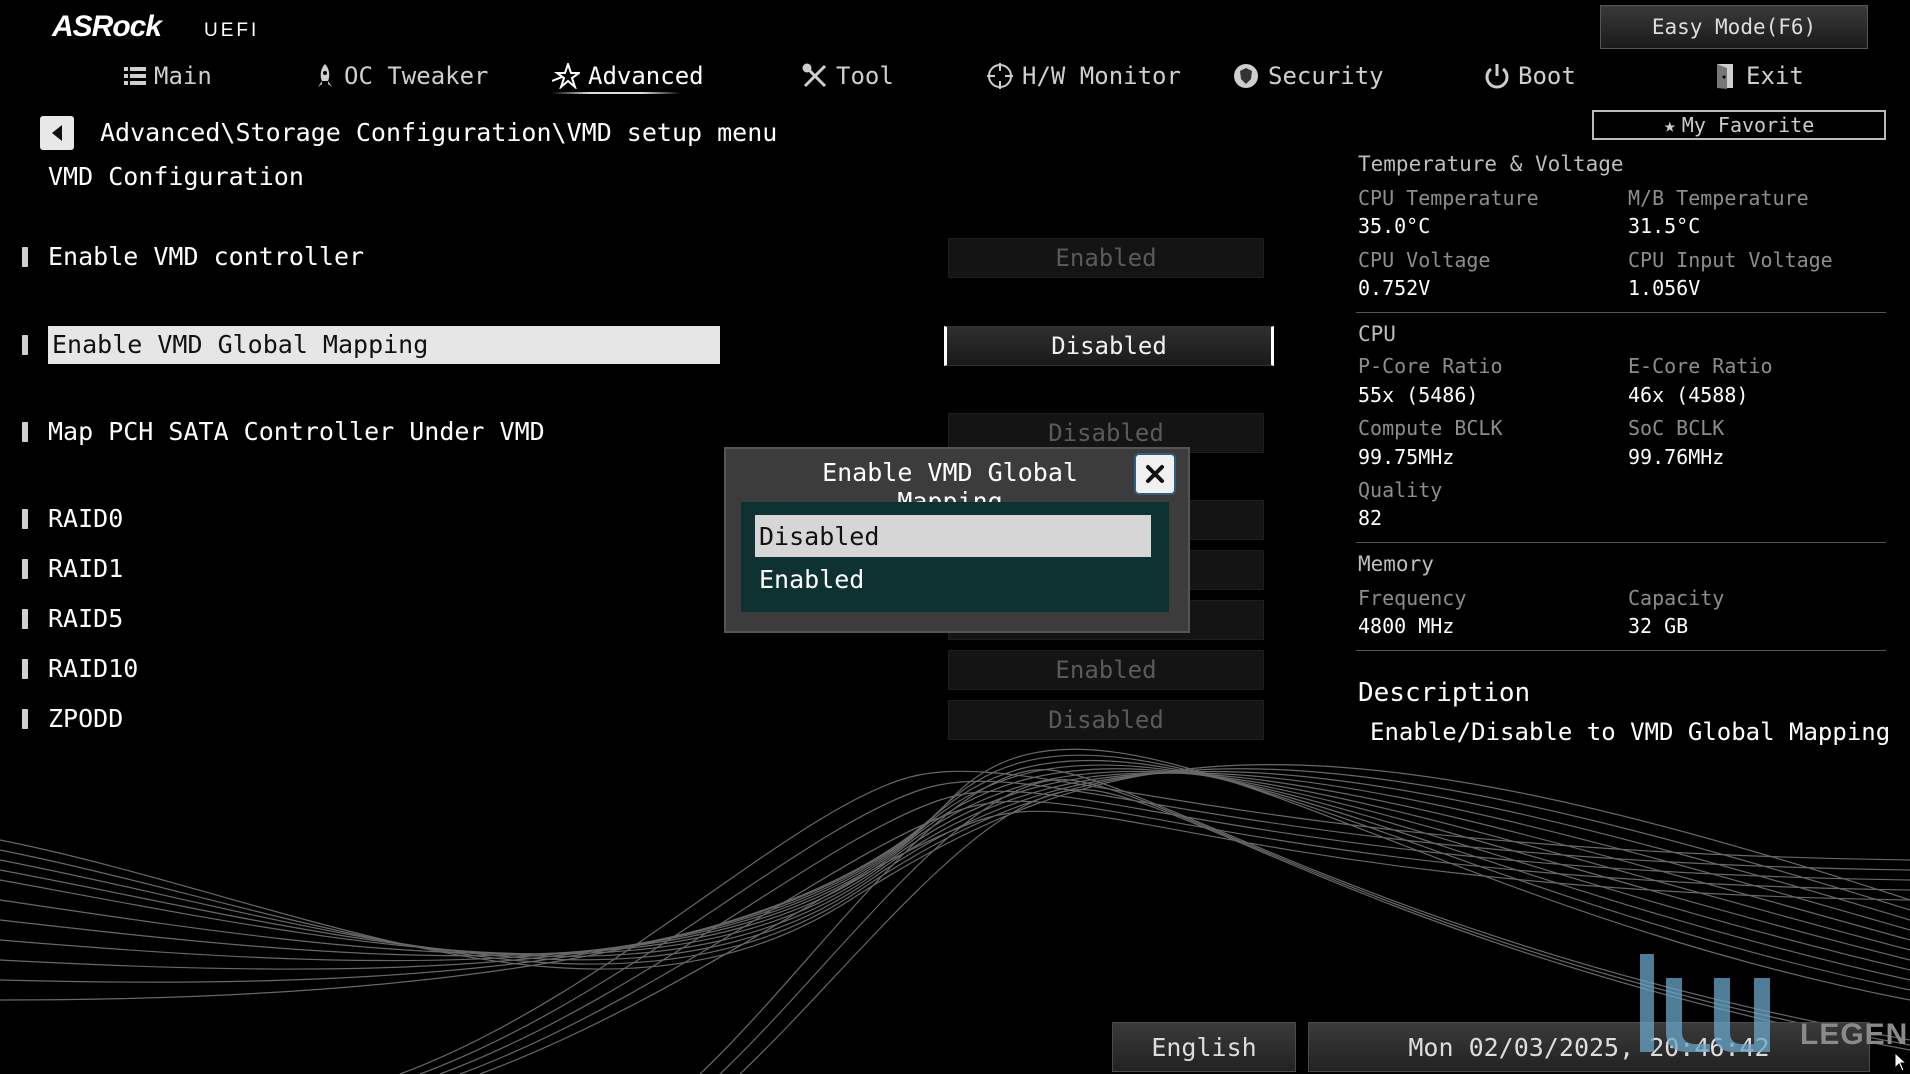 The width and height of the screenshot is (1910, 1074). I want to click on tab-boot-label: Boot, so click(1547, 76).